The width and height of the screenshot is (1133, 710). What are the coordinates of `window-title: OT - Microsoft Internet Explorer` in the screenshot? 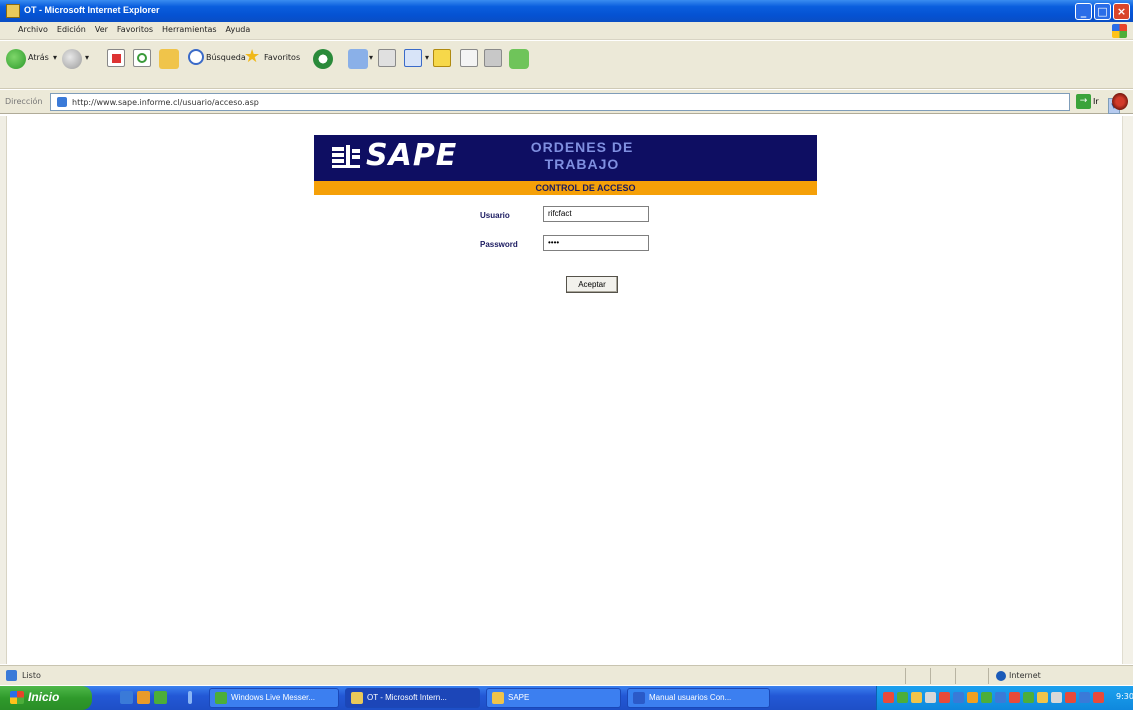 It's located at (92, 10).